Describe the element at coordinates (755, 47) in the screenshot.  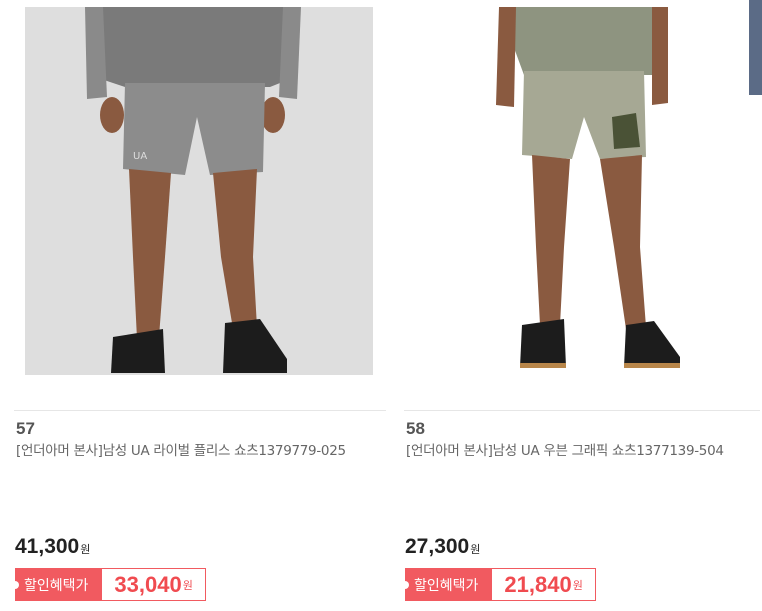
I see `side-banner-edge` at that location.